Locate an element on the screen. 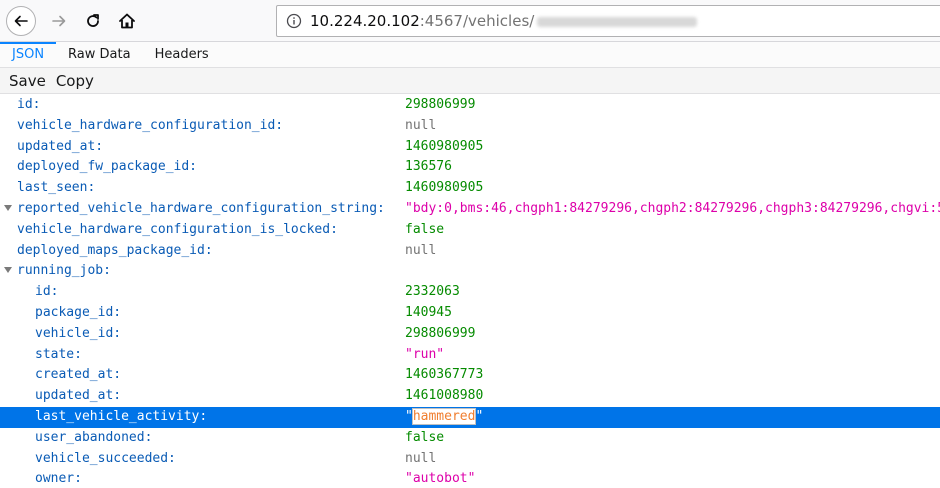 This screenshot has width=940, height=488. save-button: Save is located at coordinates (27, 81).